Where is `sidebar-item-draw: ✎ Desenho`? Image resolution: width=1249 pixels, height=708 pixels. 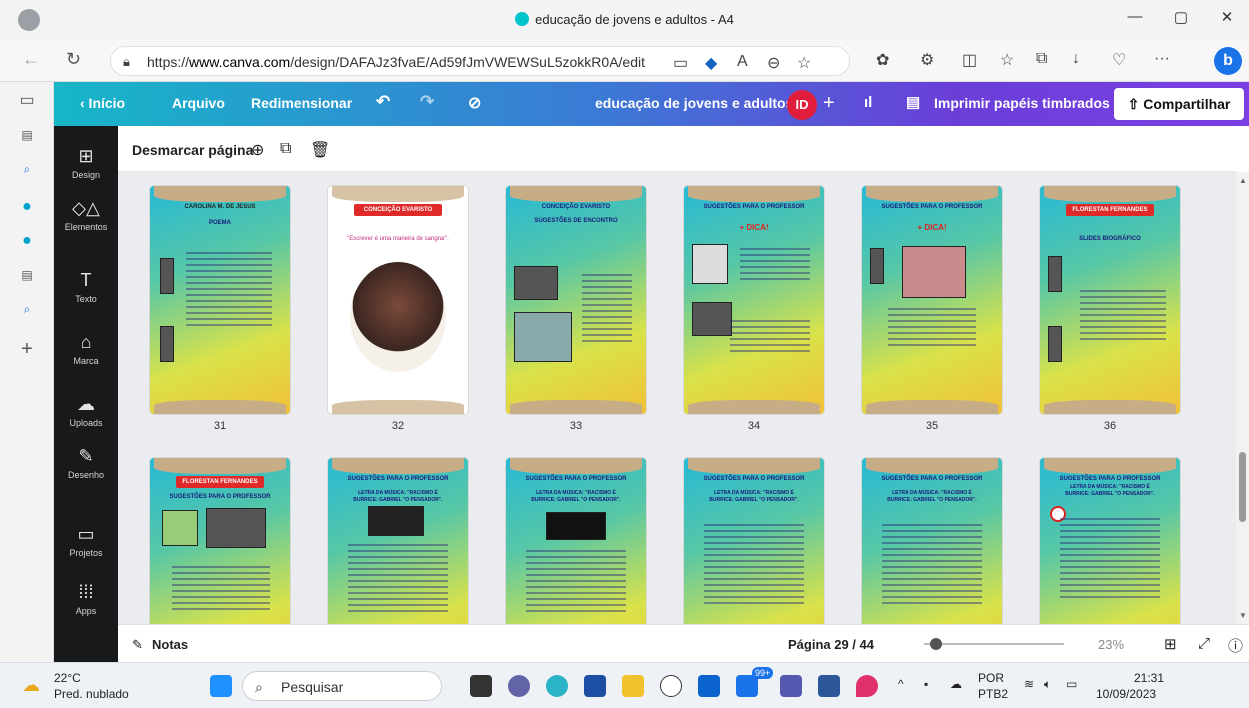 sidebar-item-draw: ✎ Desenho is located at coordinates (86, 463).